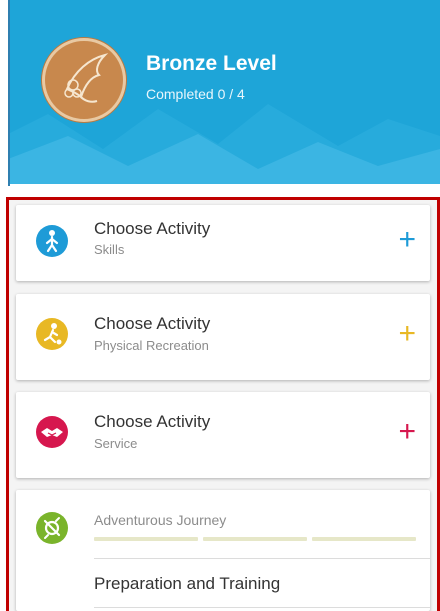  What do you see at coordinates (52, 334) in the screenshot?
I see `ball-kick-icon` at bounding box center [52, 334].